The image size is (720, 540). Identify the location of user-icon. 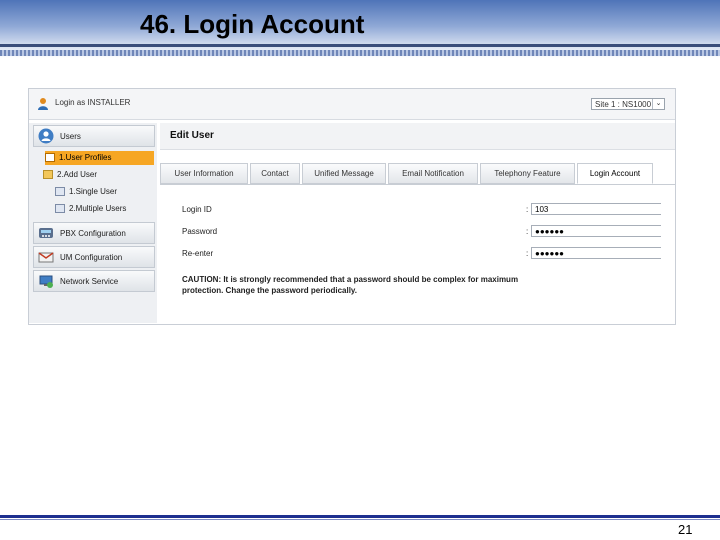
(43, 104).